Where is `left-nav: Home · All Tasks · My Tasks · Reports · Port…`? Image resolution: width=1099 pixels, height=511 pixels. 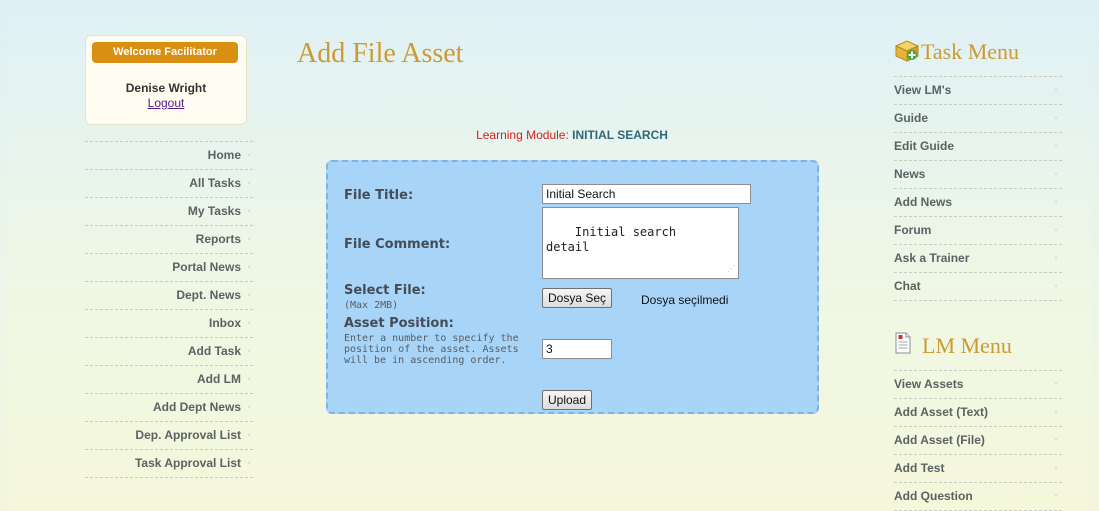
left-nav: Home · All Tasks · My Tasks · Reports · Port… is located at coordinates (169, 309).